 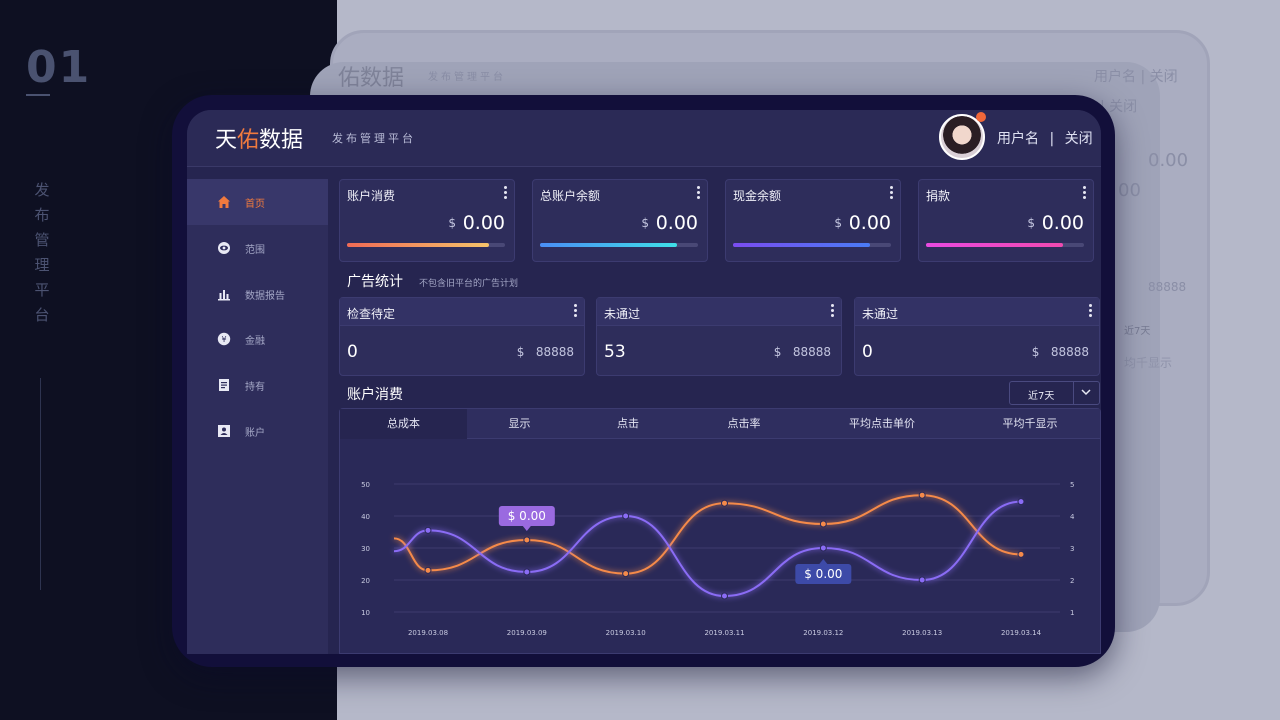 What do you see at coordinates (1086, 393) in the screenshot?
I see `chevron-down-icon` at bounding box center [1086, 393].